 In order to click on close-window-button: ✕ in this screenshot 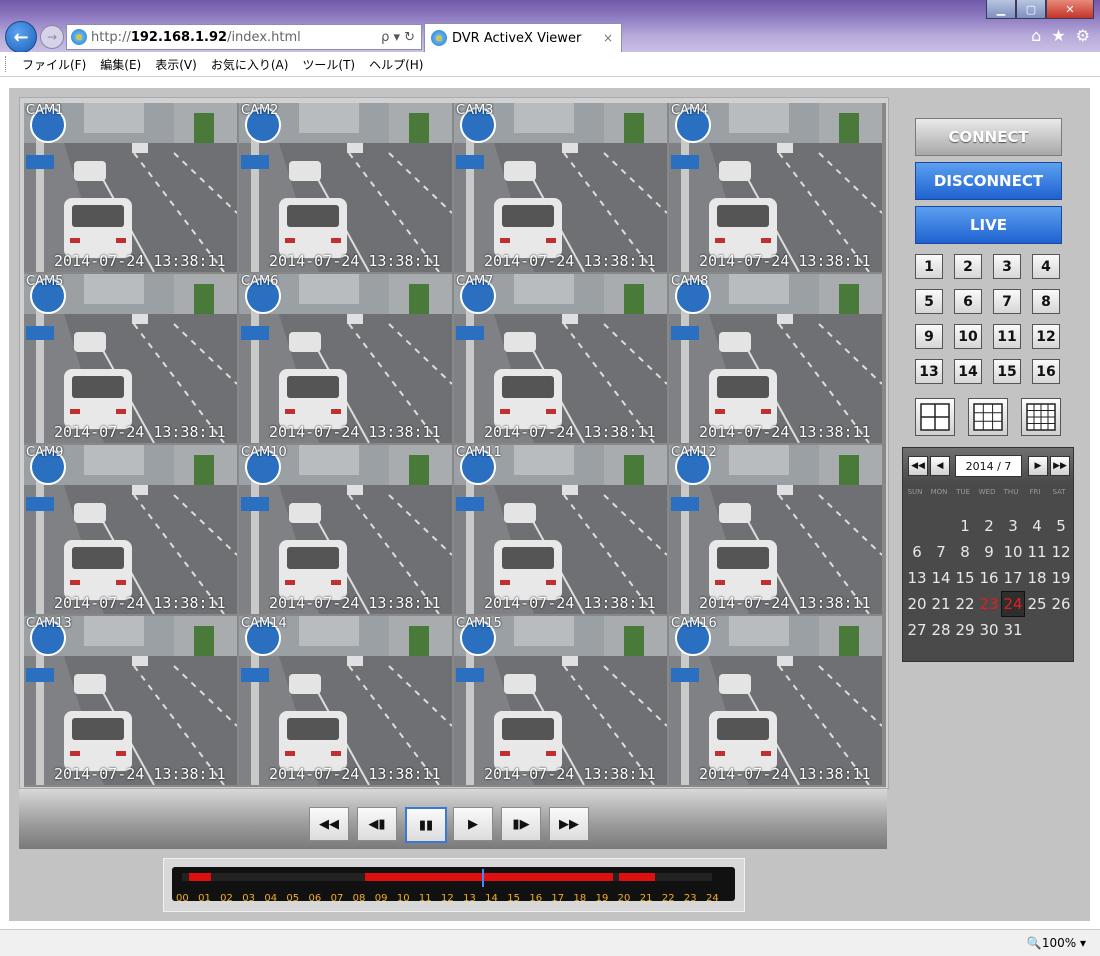, I will do `click(1070, 9)`.